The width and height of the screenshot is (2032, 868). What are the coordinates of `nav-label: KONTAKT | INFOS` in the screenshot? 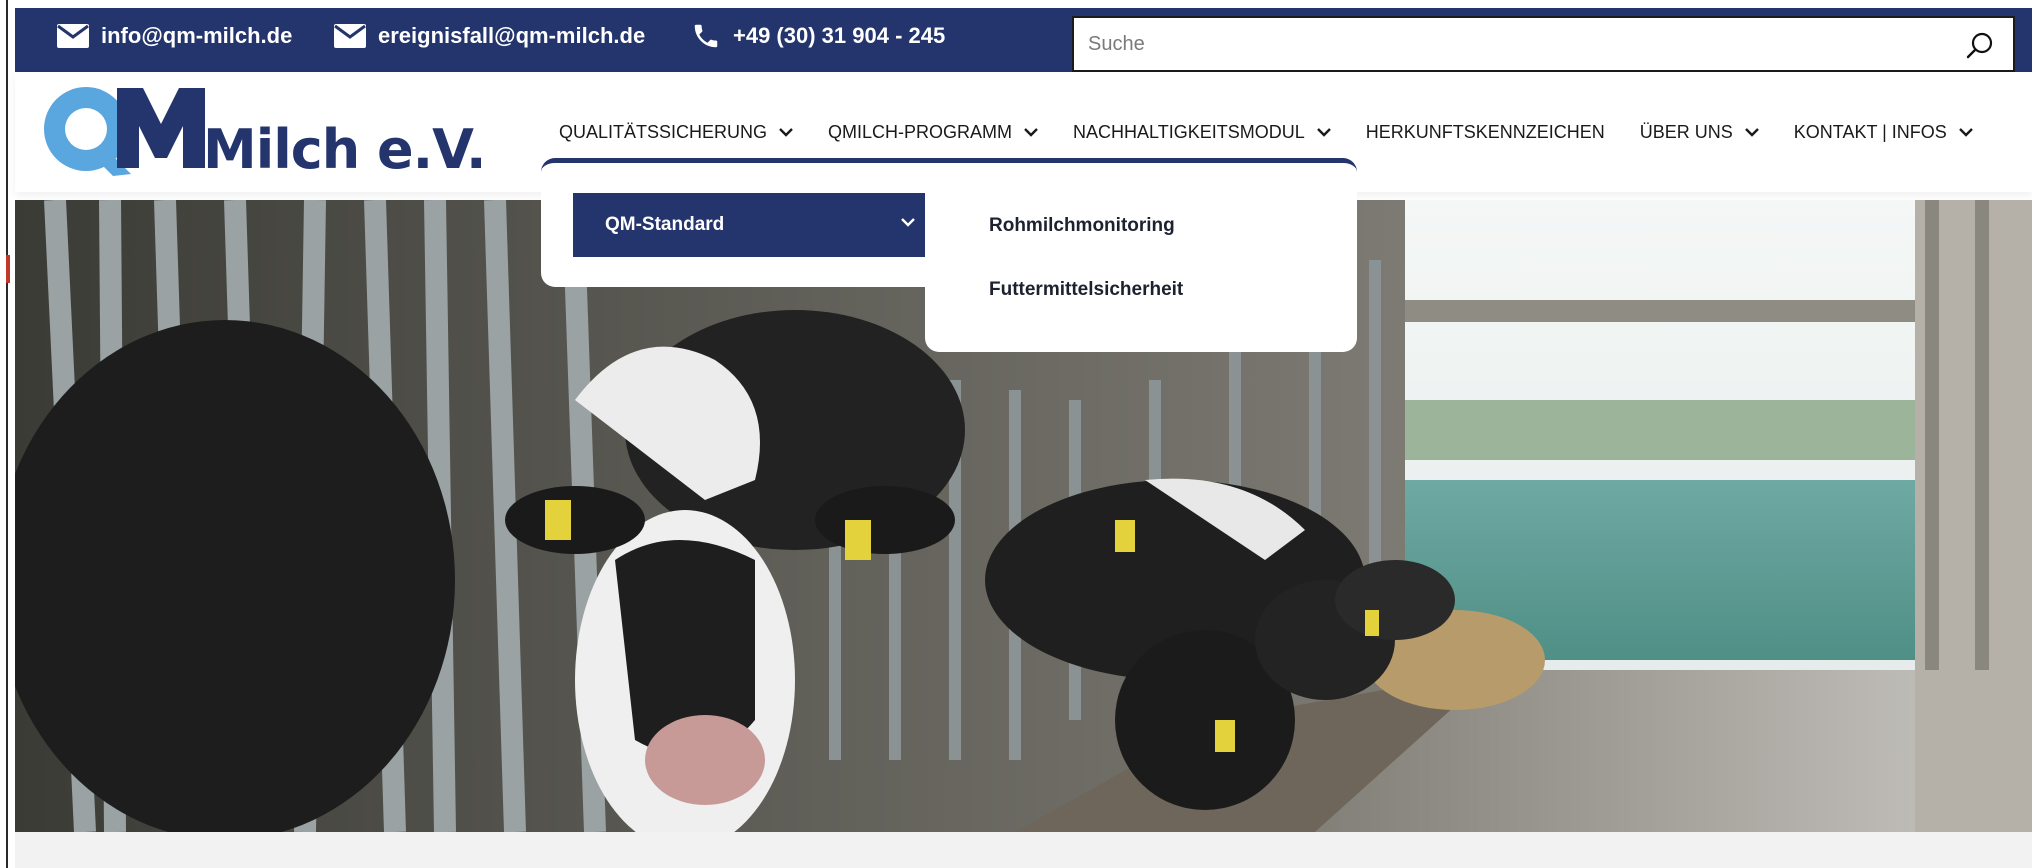 It's located at (1870, 131).